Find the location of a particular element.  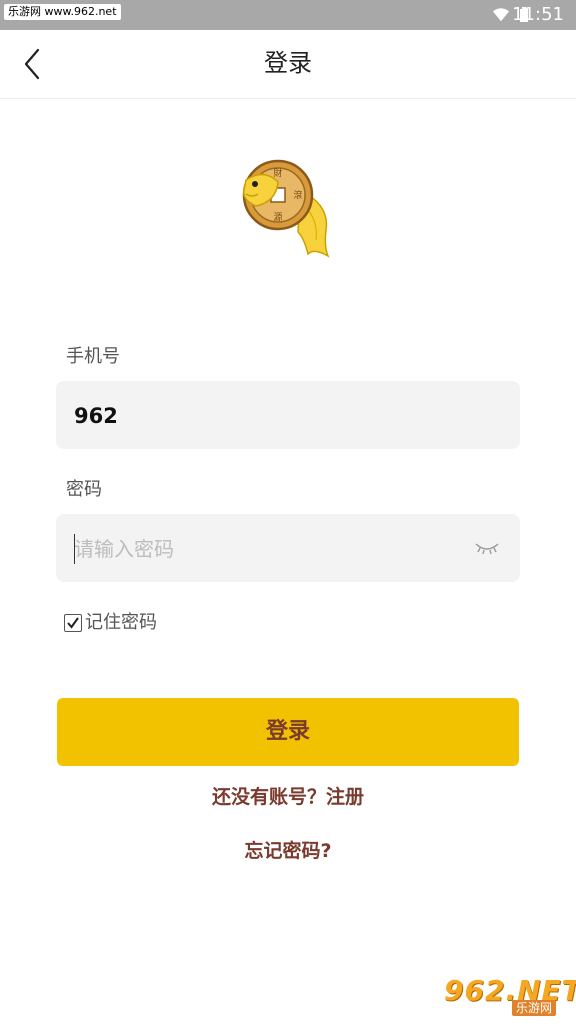

forgot-password-link: 忘记密码? is located at coordinates (288, 851).